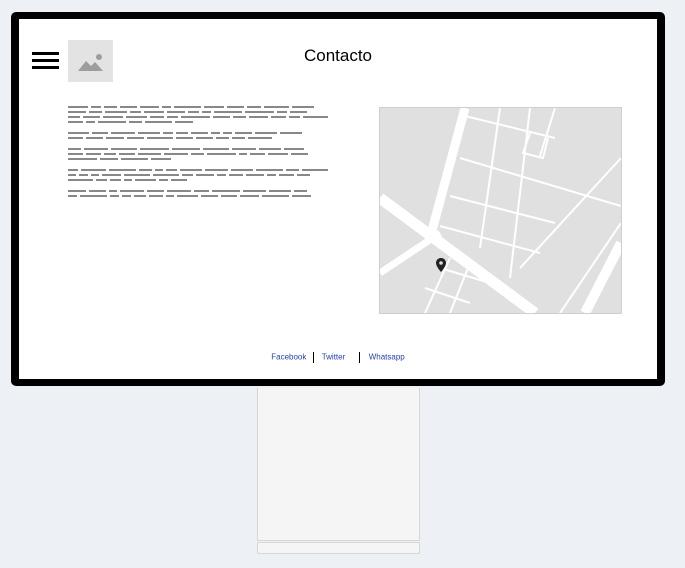 The height and width of the screenshot is (568, 685). Describe the element at coordinates (387, 357) in the screenshot. I see `whatsapp-link: Whatsapp` at that location.